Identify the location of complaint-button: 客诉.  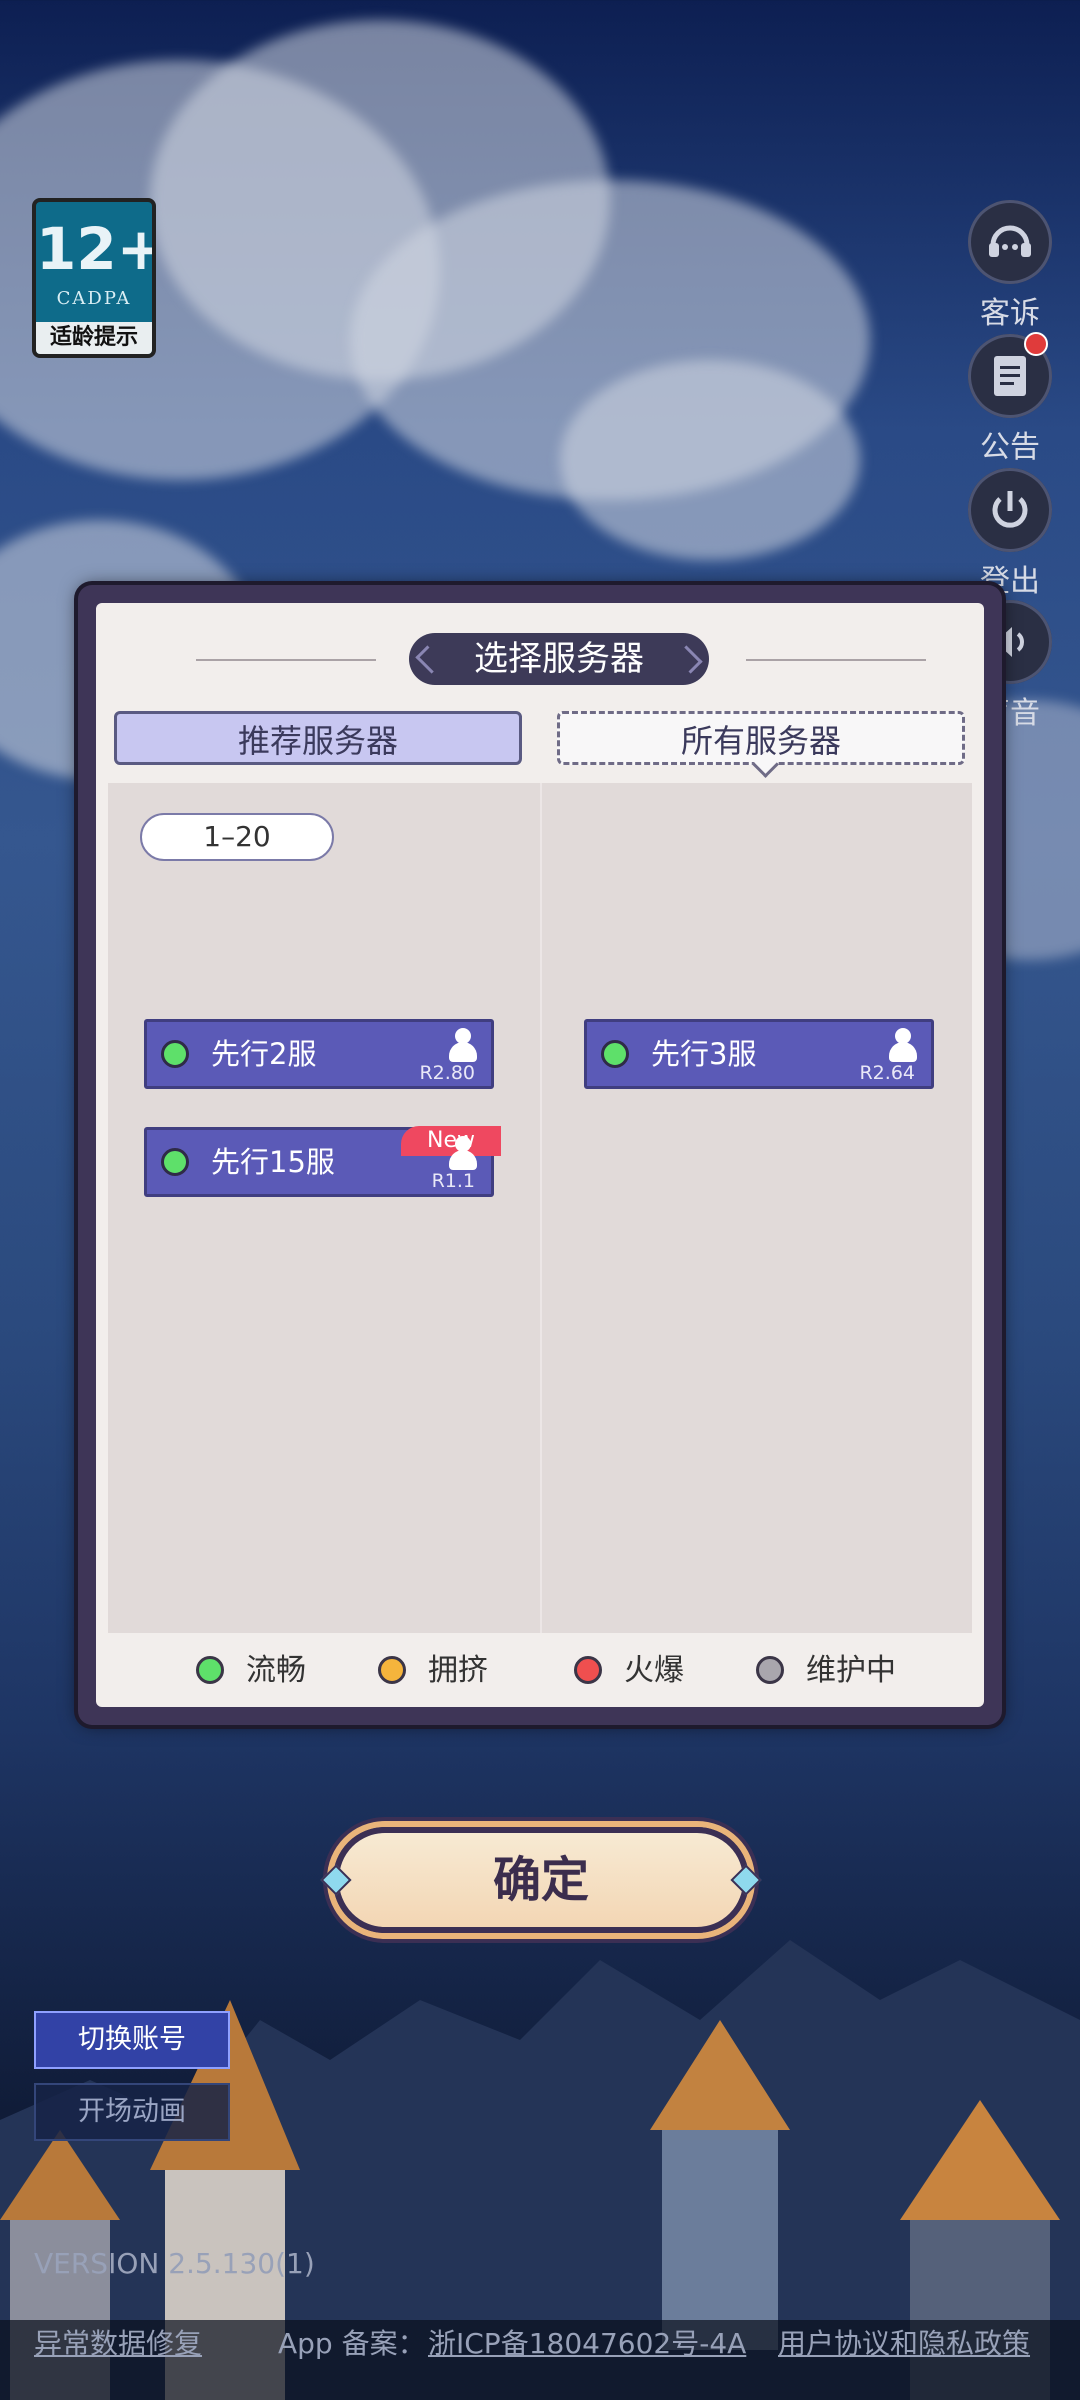
(1010, 266).